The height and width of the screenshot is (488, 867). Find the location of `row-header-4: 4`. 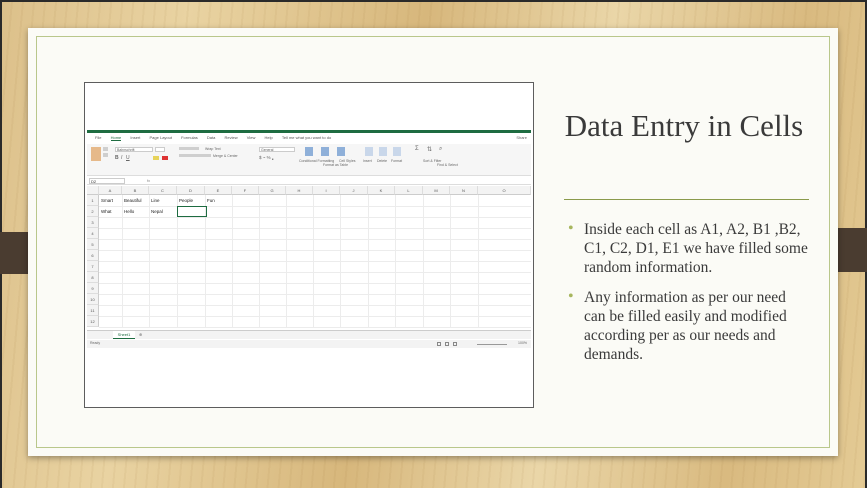

row-header-4: 4 is located at coordinates (93, 233).